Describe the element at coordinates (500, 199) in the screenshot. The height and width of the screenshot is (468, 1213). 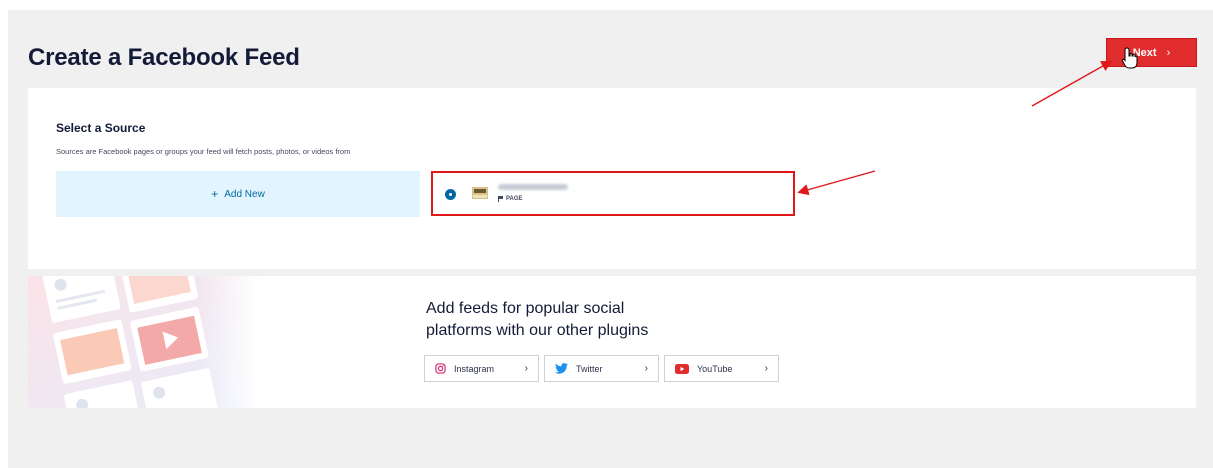
I see `flag-icon` at that location.